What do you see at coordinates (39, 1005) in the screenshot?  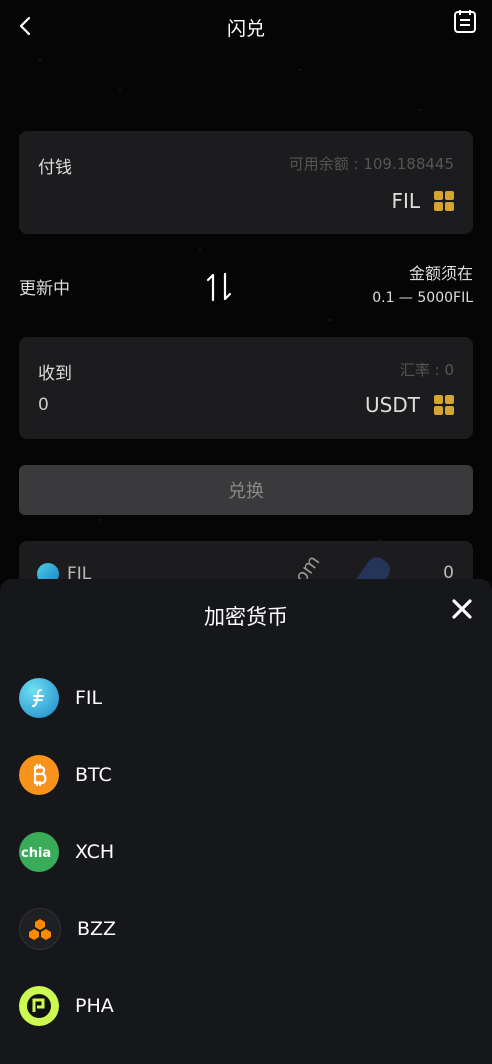 I see `pha-icon` at bounding box center [39, 1005].